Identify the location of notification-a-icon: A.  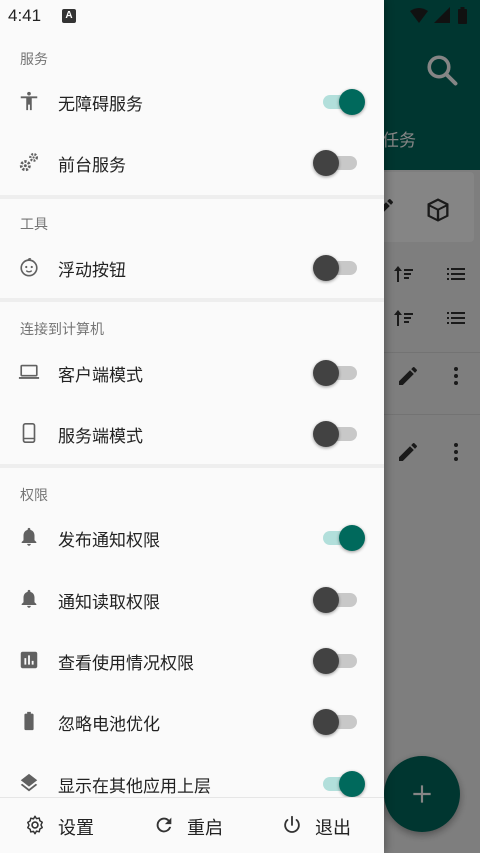
(69, 16).